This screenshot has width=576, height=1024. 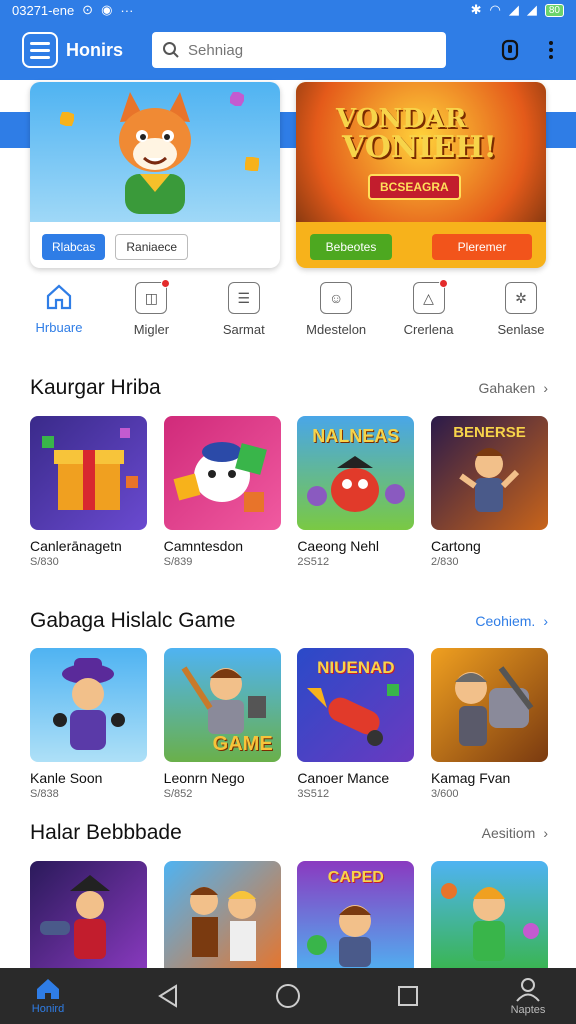 I want to click on app-logo-icon, so click(x=40, y=50).